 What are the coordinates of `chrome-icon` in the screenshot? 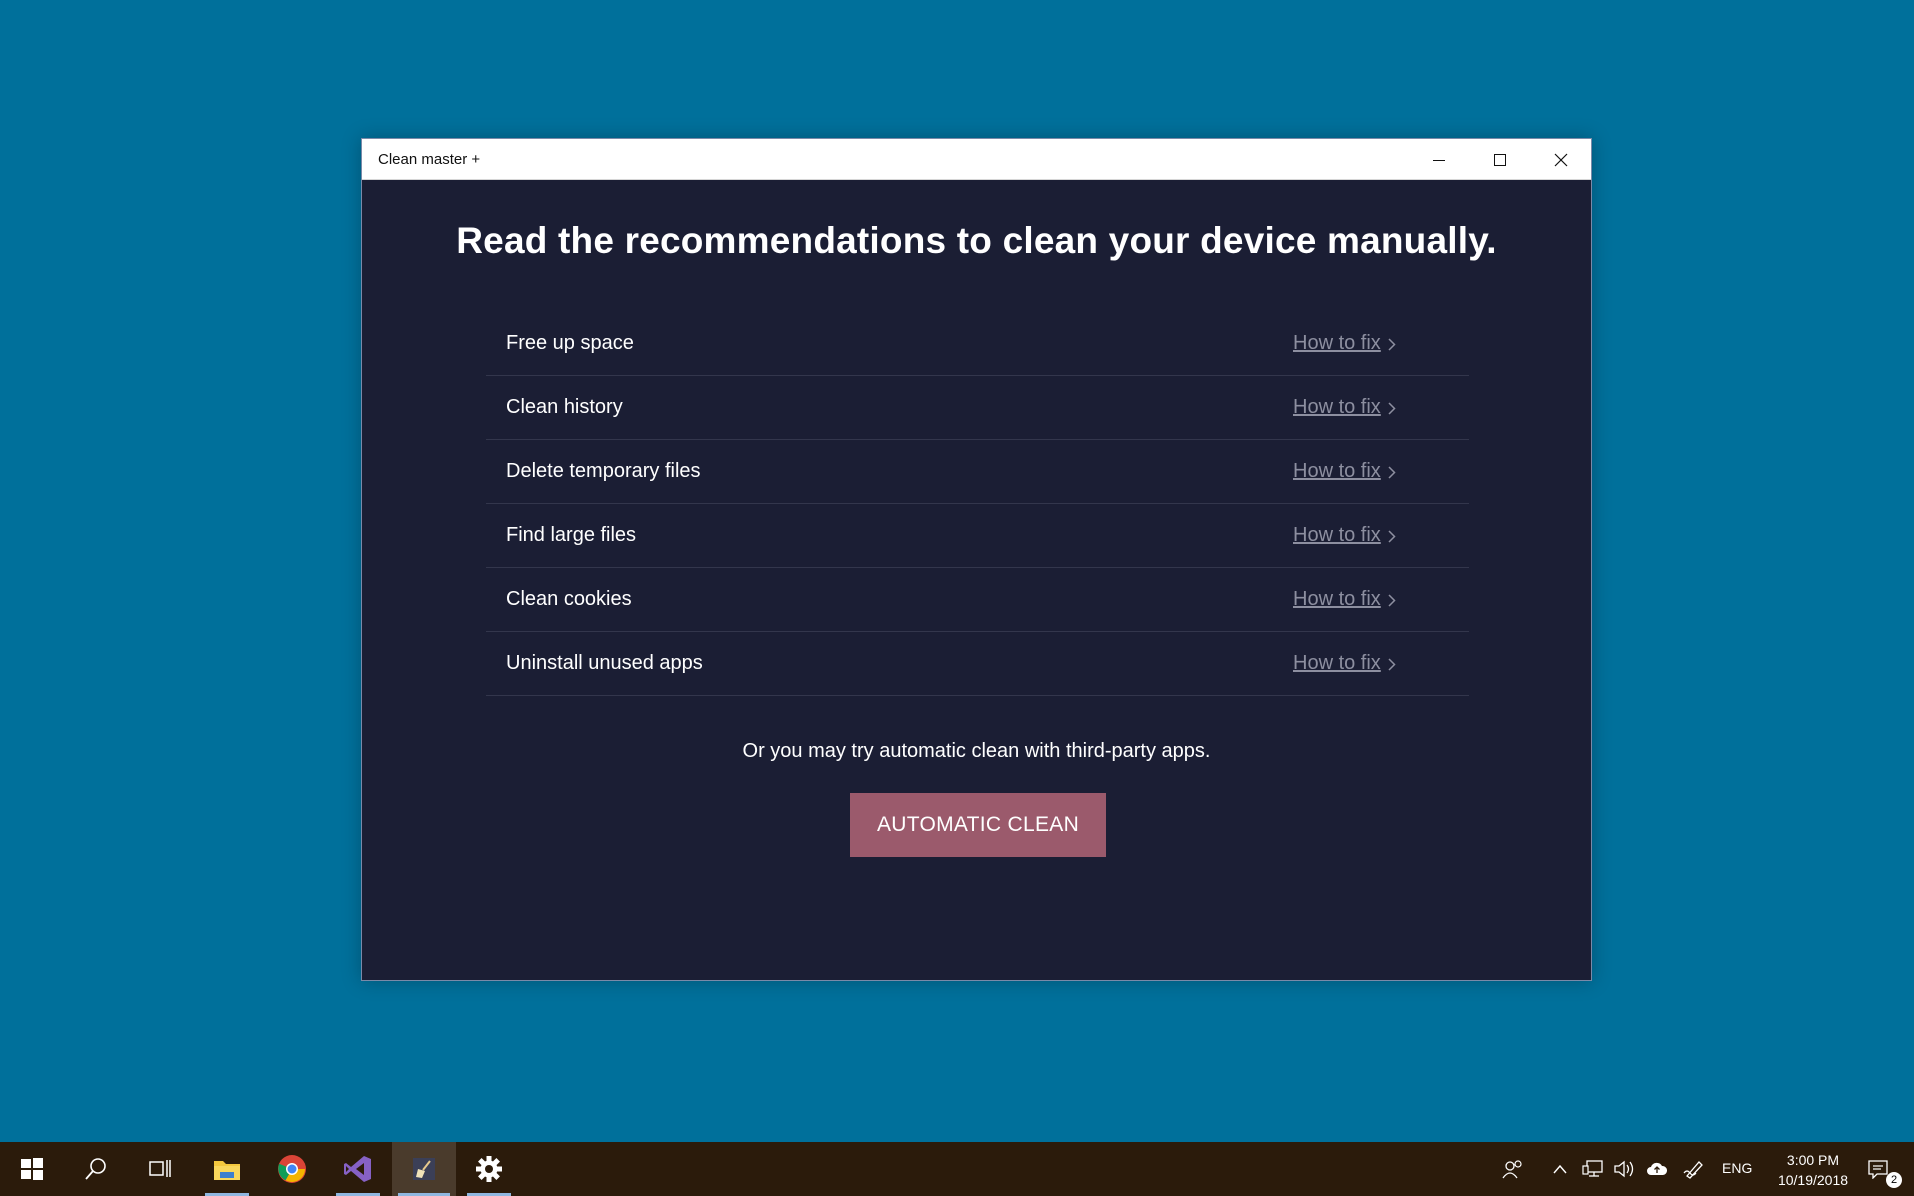 It's located at (292, 1169).